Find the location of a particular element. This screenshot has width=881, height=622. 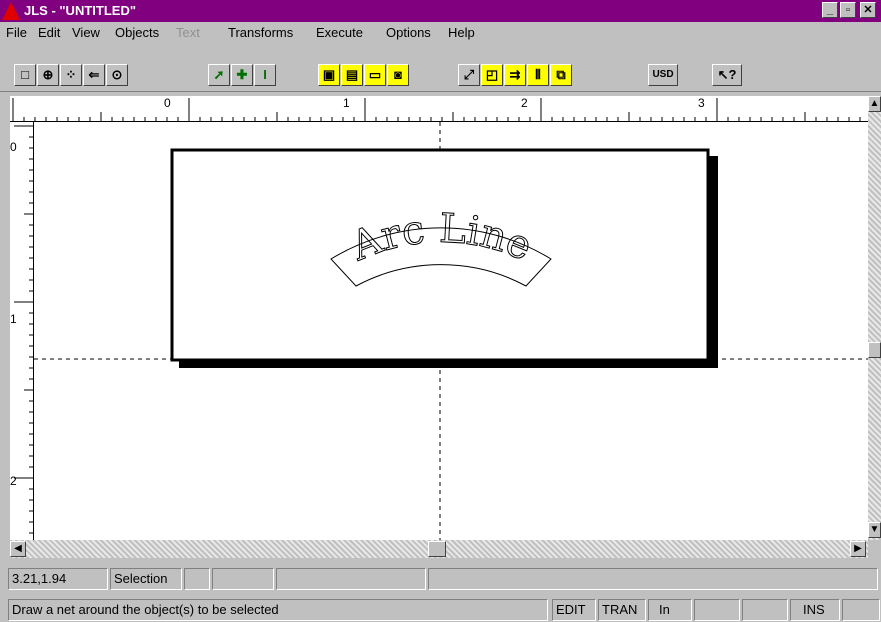

coordinates-readout: 3.21,1.94 is located at coordinates (58, 579).